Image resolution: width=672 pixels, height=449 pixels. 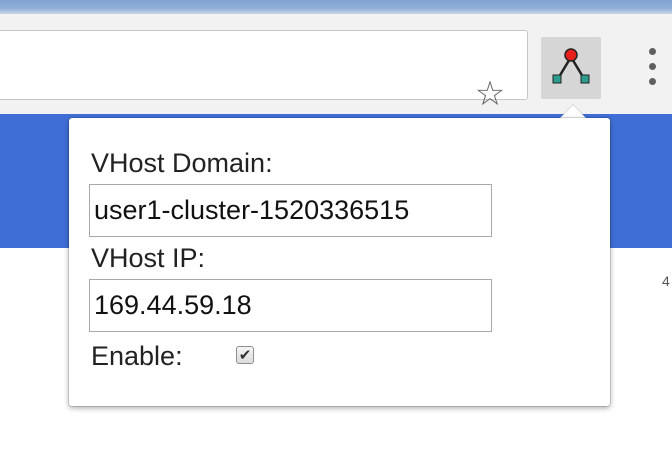 I want to click on page-edge-mark: 4, so click(x=666, y=281).